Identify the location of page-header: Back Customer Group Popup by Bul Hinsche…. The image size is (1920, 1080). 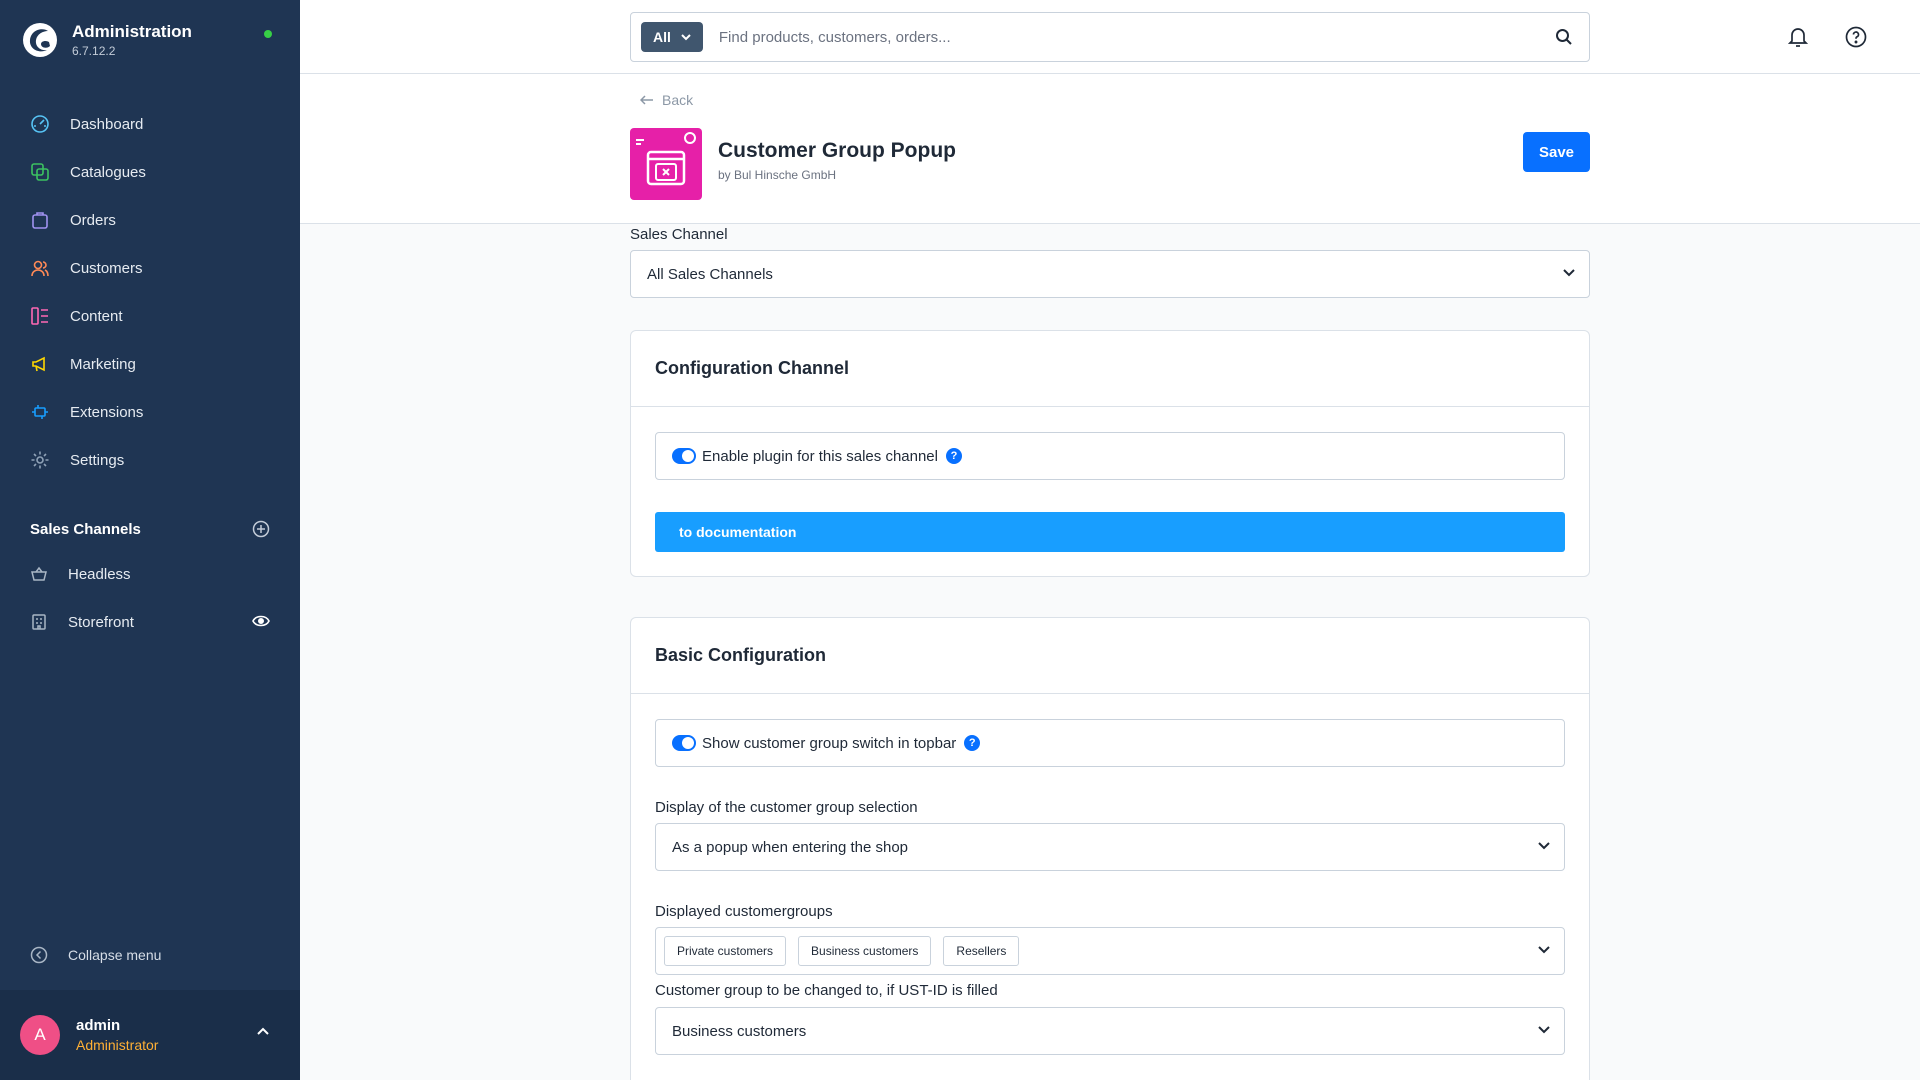
(1110, 149).